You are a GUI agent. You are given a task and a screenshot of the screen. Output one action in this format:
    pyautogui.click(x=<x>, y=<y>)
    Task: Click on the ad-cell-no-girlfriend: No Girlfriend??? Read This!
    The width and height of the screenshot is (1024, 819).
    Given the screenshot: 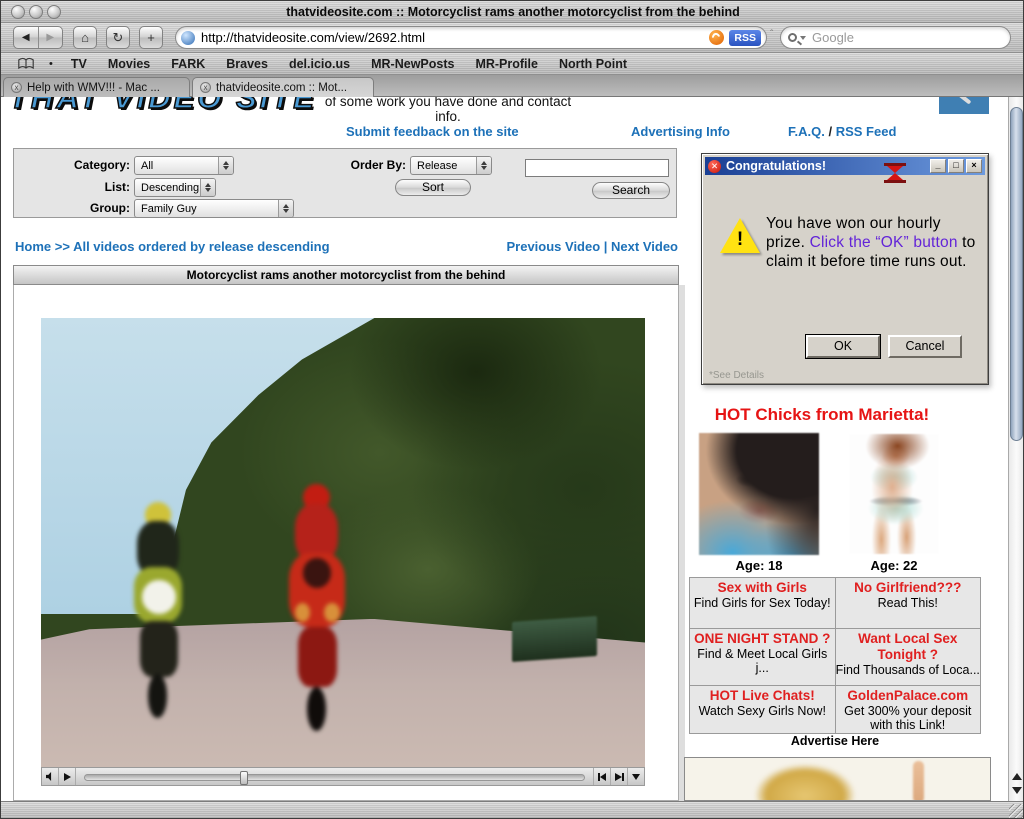 What is the action you would take?
    pyautogui.click(x=907, y=603)
    